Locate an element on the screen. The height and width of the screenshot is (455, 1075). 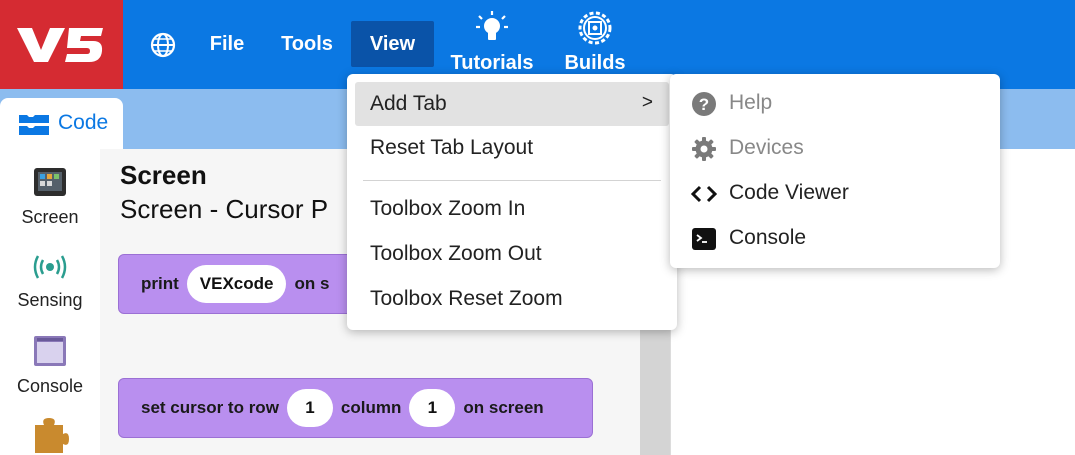
category-label: Screen is located at coordinates (50, 217).